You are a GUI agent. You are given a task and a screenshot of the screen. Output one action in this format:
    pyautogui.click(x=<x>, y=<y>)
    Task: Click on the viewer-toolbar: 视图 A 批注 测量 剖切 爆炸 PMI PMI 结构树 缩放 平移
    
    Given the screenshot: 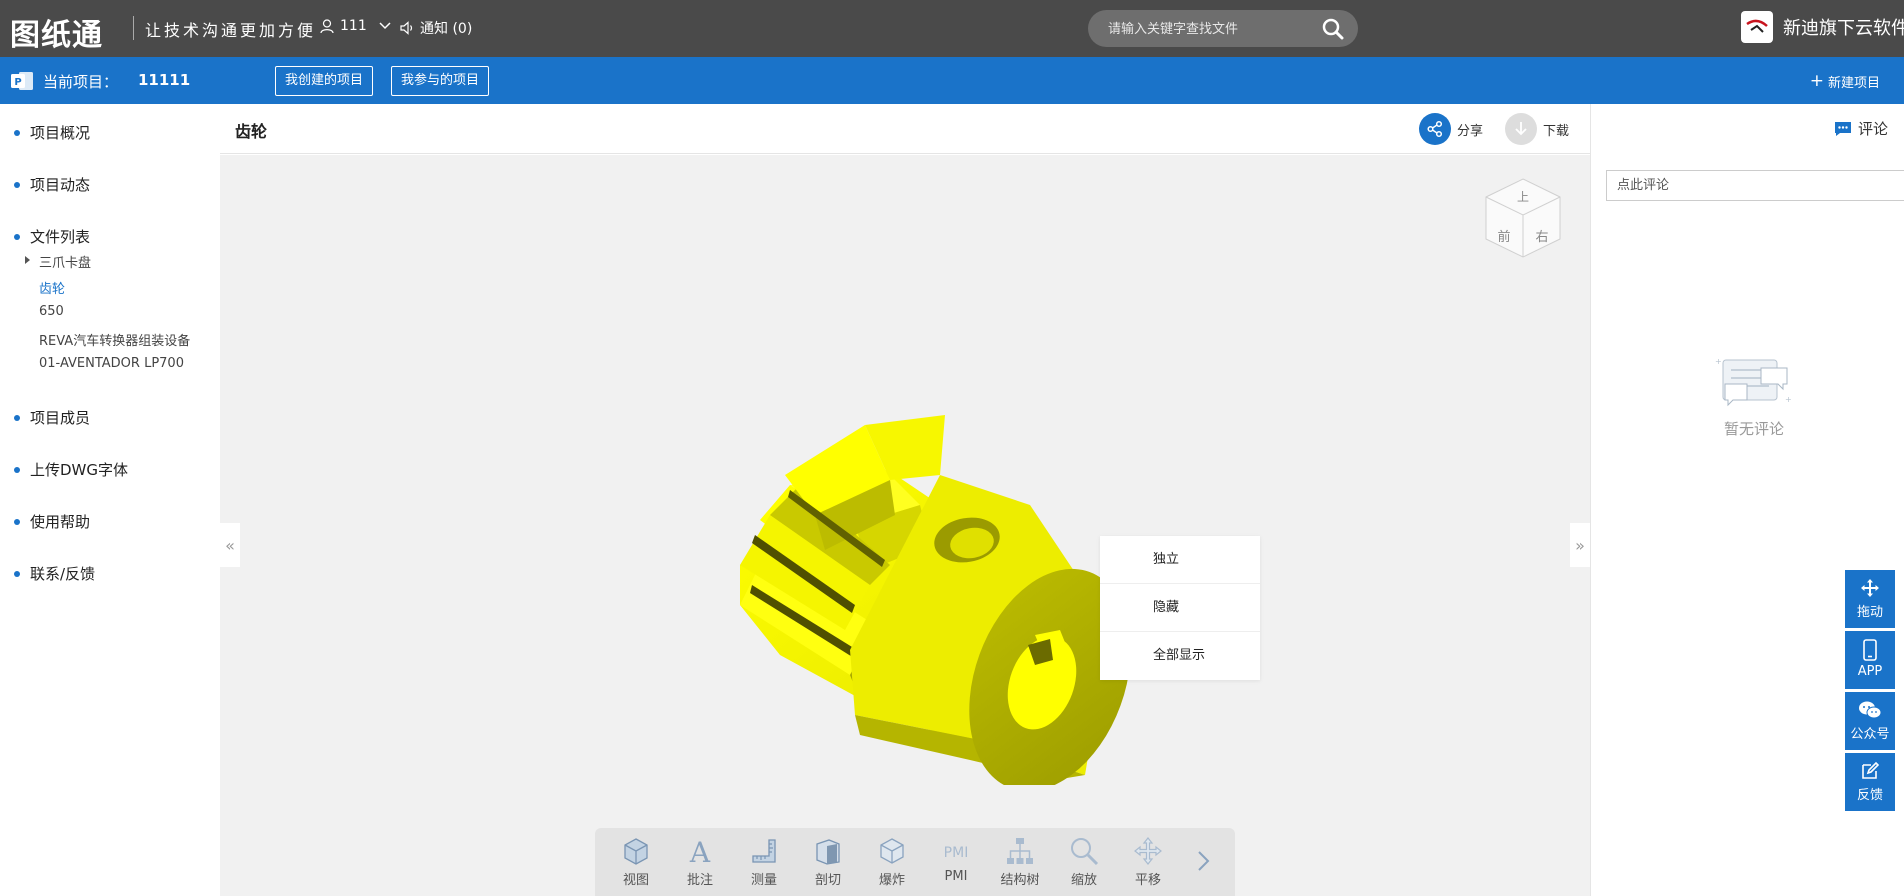 What is the action you would take?
    pyautogui.click(x=915, y=862)
    